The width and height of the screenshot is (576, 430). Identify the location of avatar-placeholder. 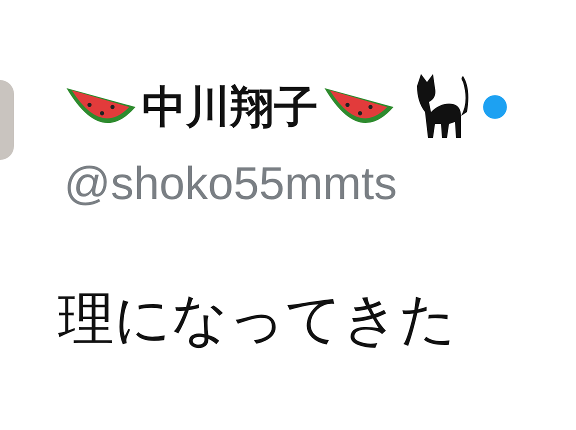
(7, 120).